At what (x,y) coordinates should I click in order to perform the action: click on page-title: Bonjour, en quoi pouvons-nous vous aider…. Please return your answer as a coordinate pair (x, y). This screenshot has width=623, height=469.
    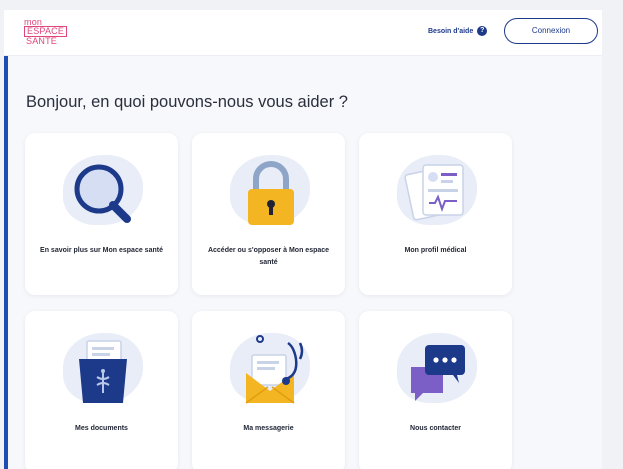
    Looking at the image, I should click on (187, 102).